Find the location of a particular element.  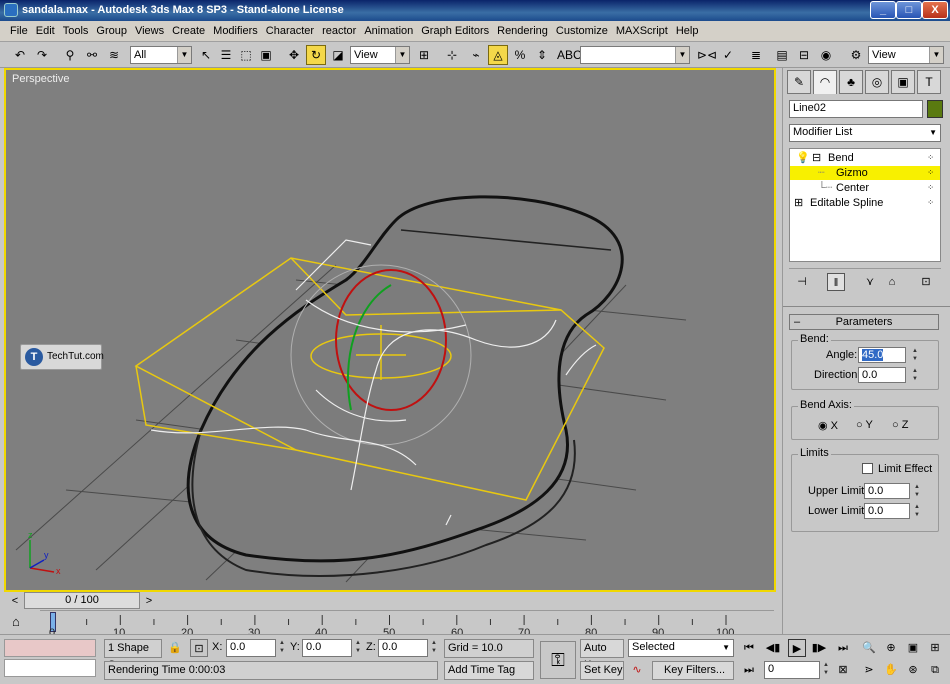

time-slider: 0 / 100 is located at coordinates (82, 600).